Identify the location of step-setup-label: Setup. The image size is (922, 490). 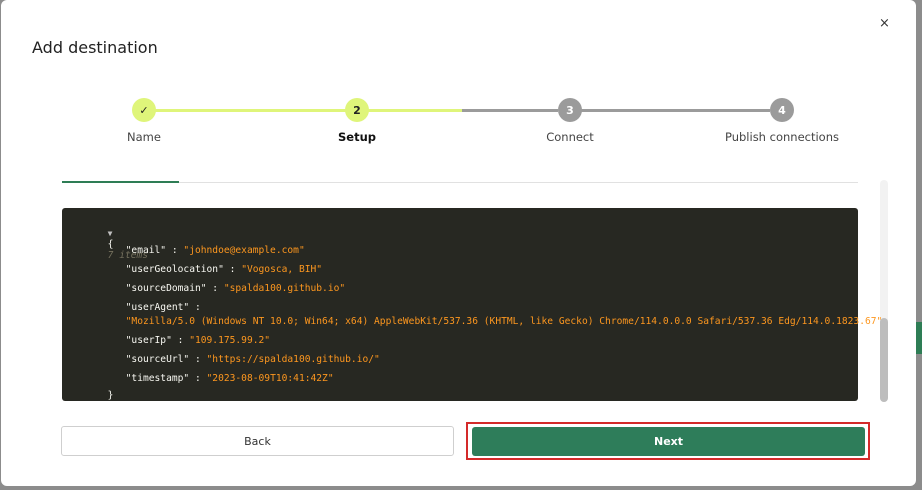
(357, 137).